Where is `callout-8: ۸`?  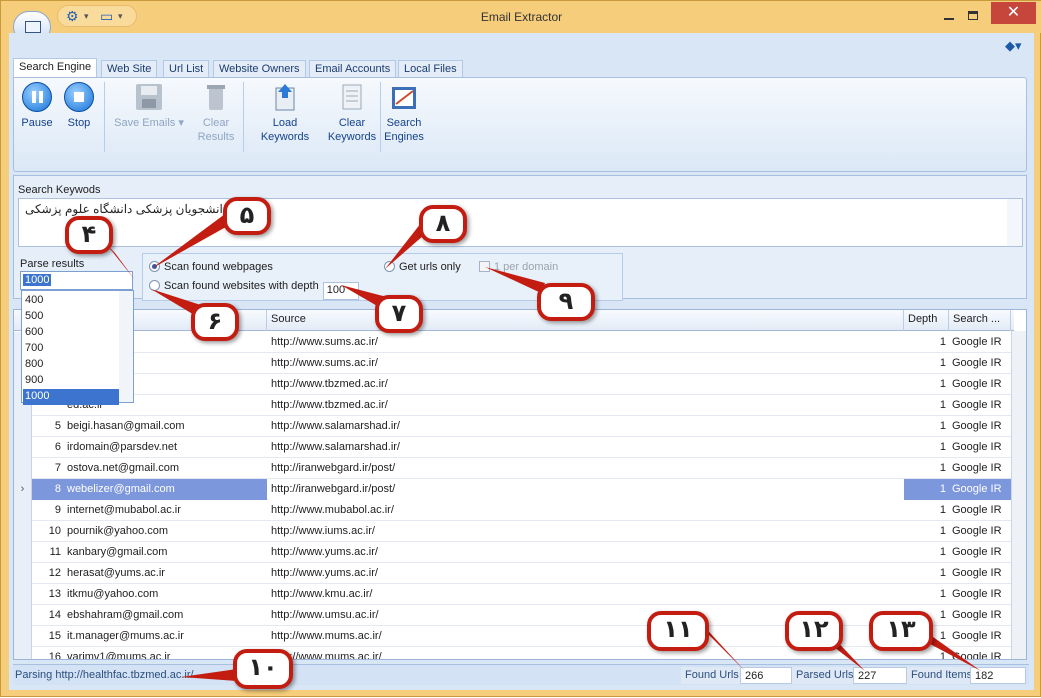 callout-8: ۸ is located at coordinates (443, 224).